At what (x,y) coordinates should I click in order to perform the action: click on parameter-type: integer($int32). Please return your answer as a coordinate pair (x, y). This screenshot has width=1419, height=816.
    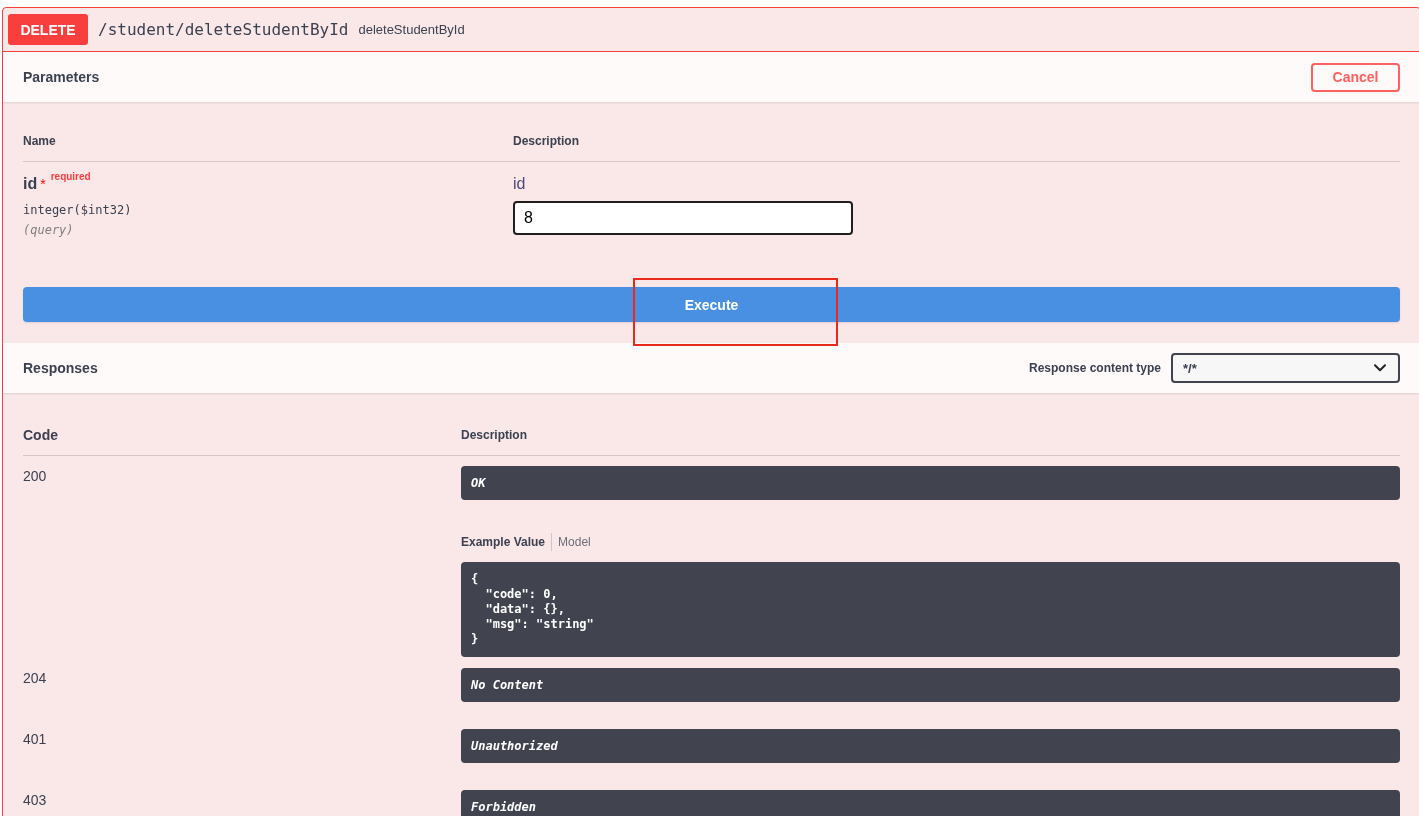
    Looking at the image, I should click on (78, 210).